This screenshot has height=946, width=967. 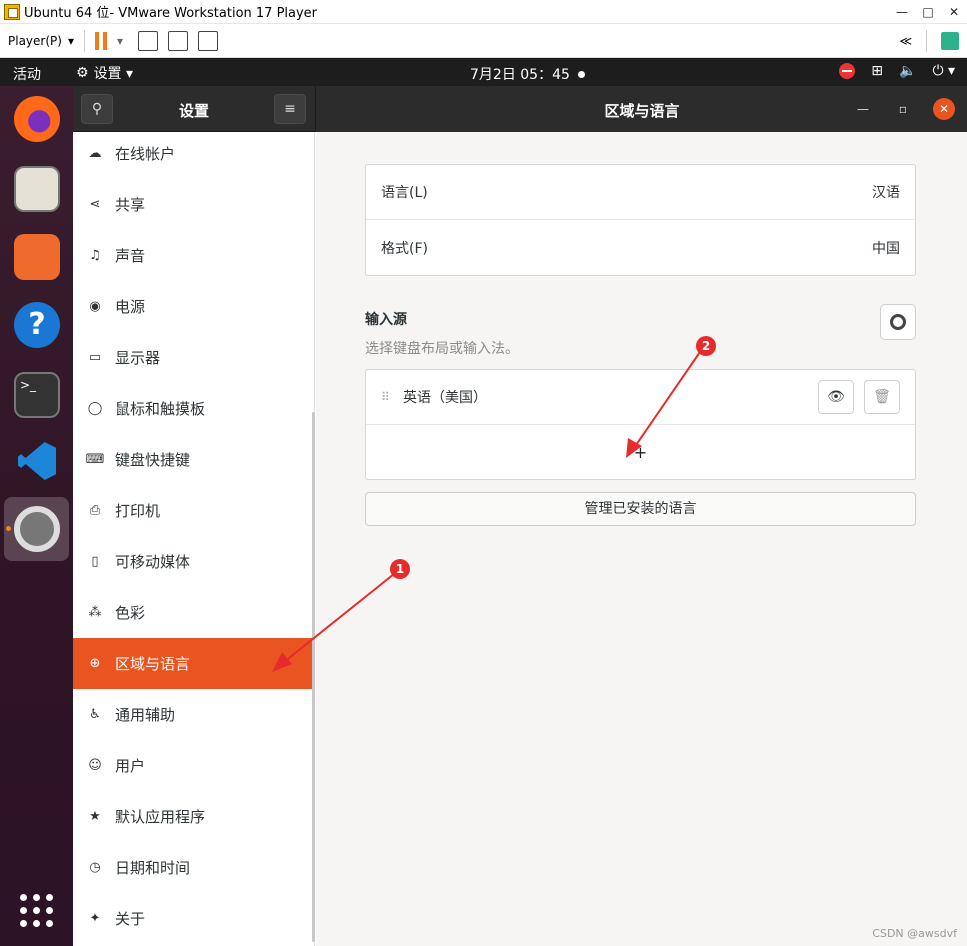 I want to click on language-row: 语言(L) 汉语, so click(x=640, y=192).